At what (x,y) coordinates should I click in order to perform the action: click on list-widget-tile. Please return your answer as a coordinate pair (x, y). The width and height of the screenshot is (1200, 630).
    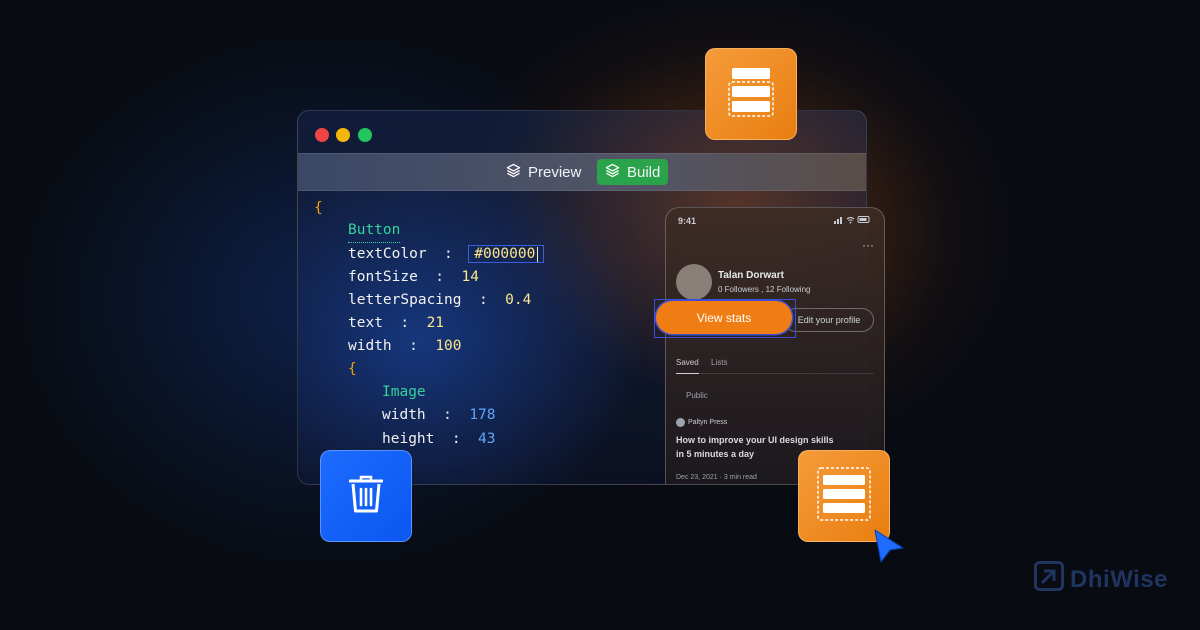
    Looking at the image, I should click on (751, 94).